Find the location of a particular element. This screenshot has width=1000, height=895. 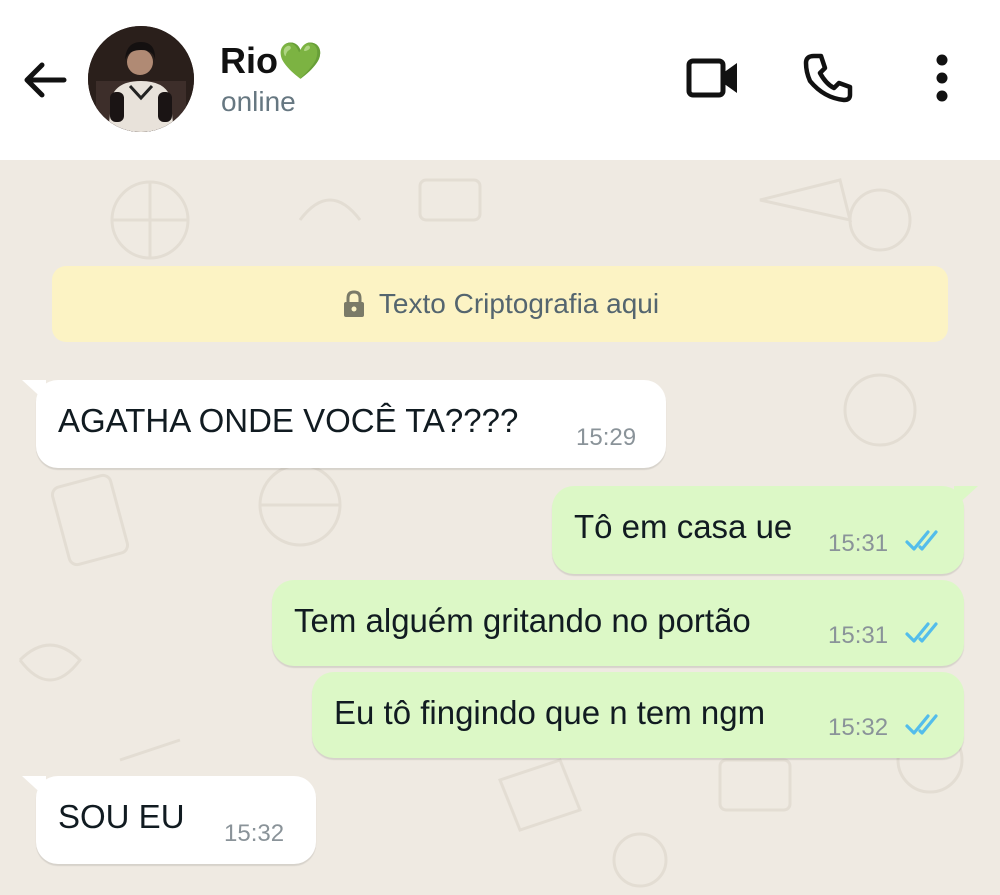

encryption-notice: Texto Criptografia aqui is located at coordinates (500, 304).